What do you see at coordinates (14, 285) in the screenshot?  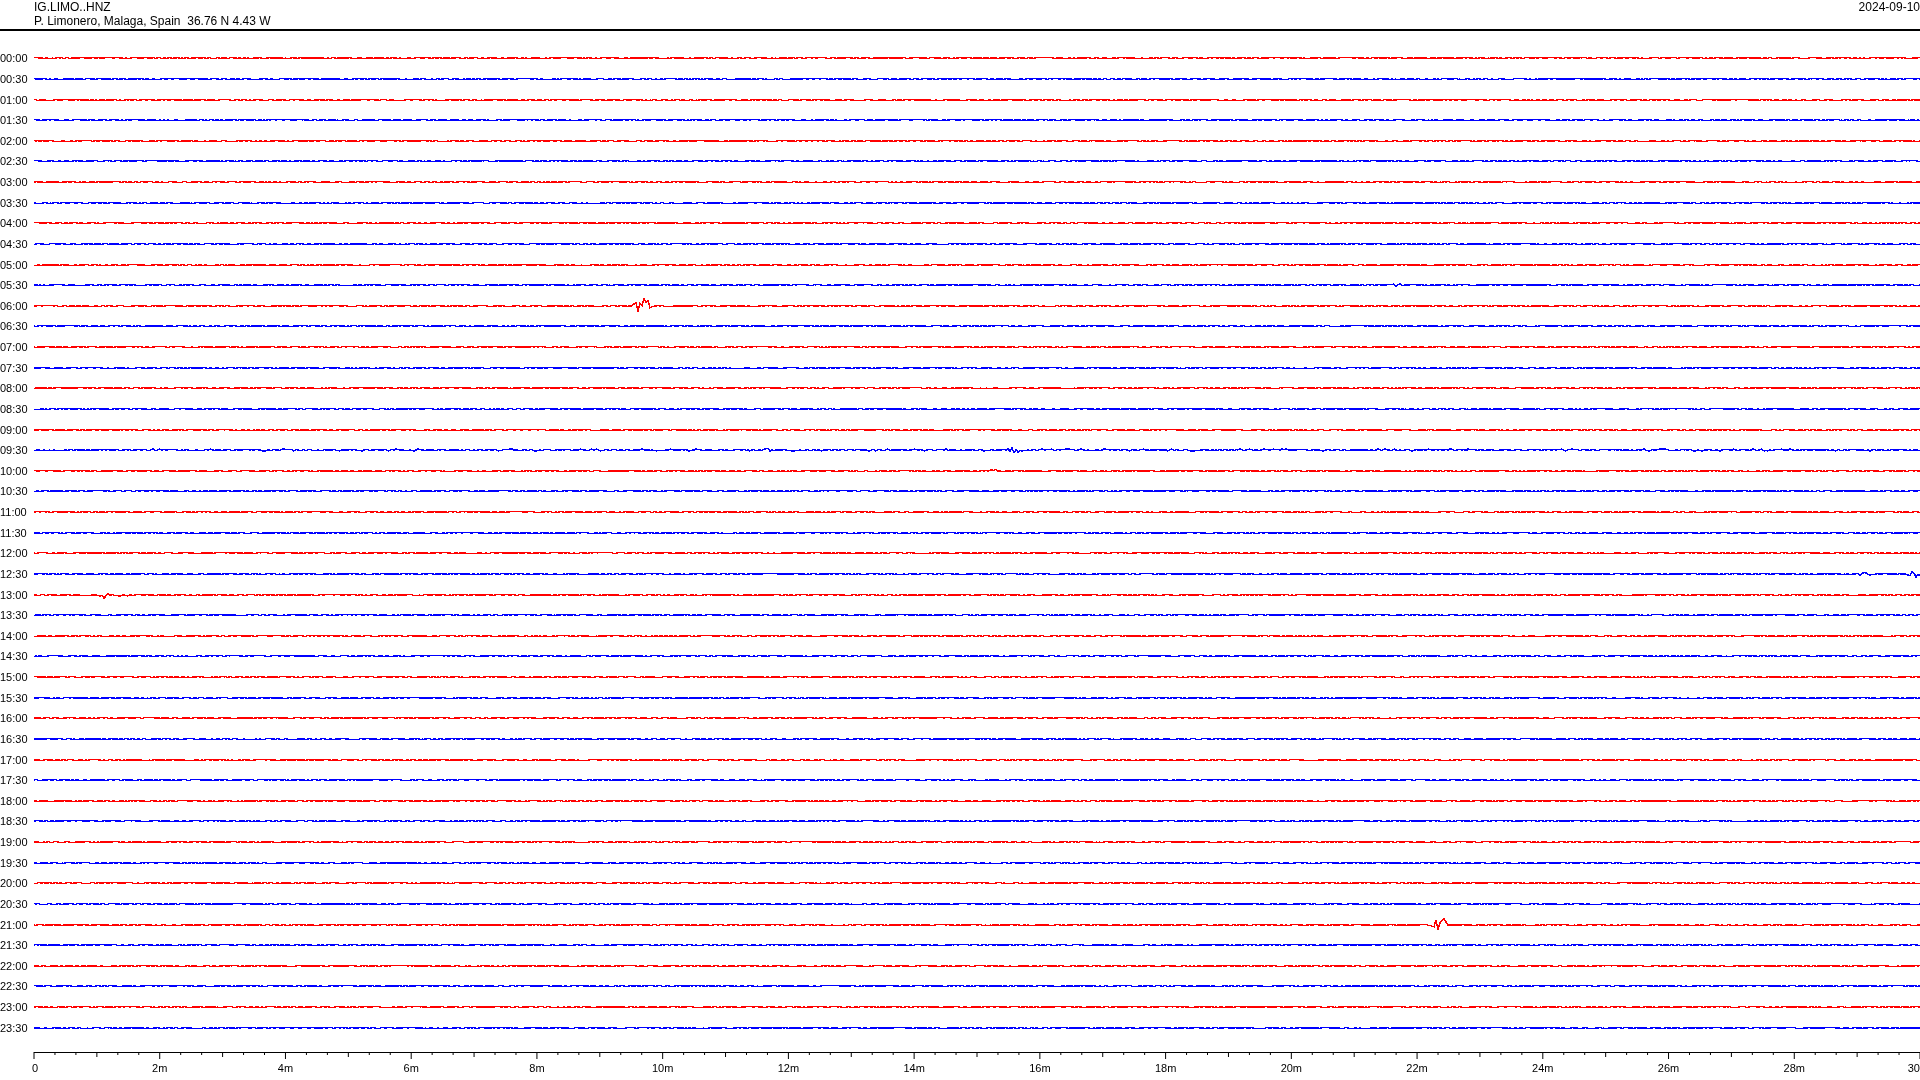 I see `trace-time-label: 05:30` at bounding box center [14, 285].